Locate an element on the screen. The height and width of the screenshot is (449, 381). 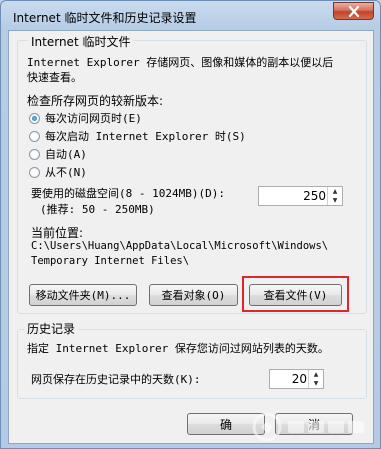
temp-files-group-title: Internet 临时文件 is located at coordinates (81, 41).